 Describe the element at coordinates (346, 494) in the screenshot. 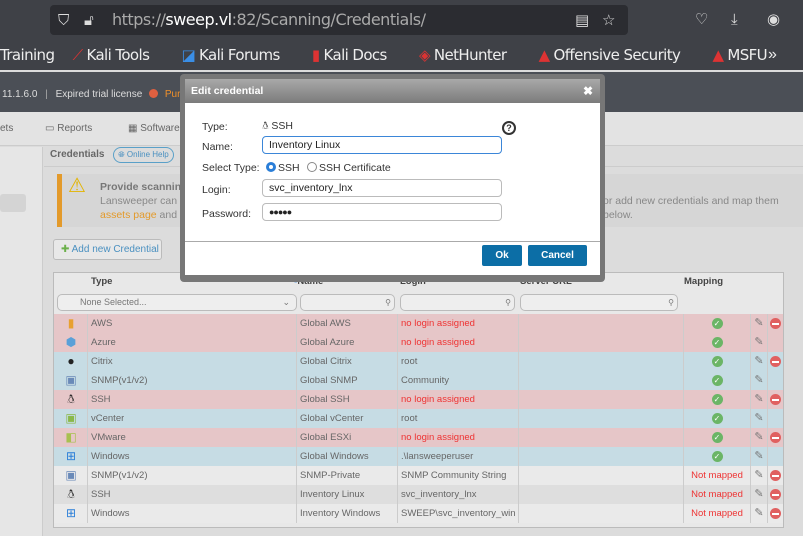

I see `cell-name: Inventory Linux` at that location.